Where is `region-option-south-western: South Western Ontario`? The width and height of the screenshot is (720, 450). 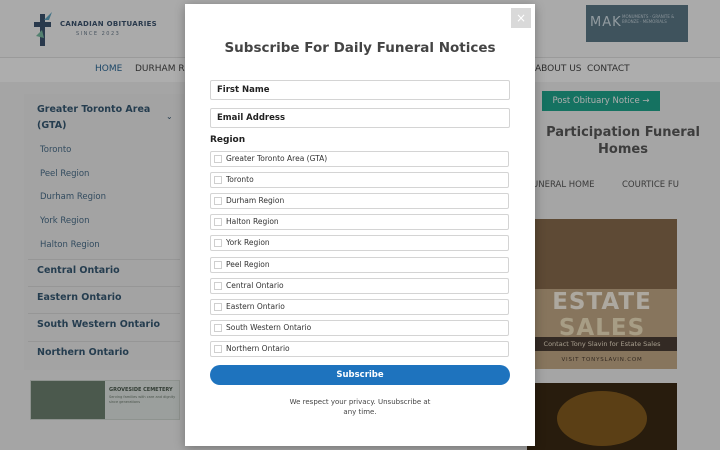
region-option-south-western: South Western Ontario is located at coordinates (359, 328).